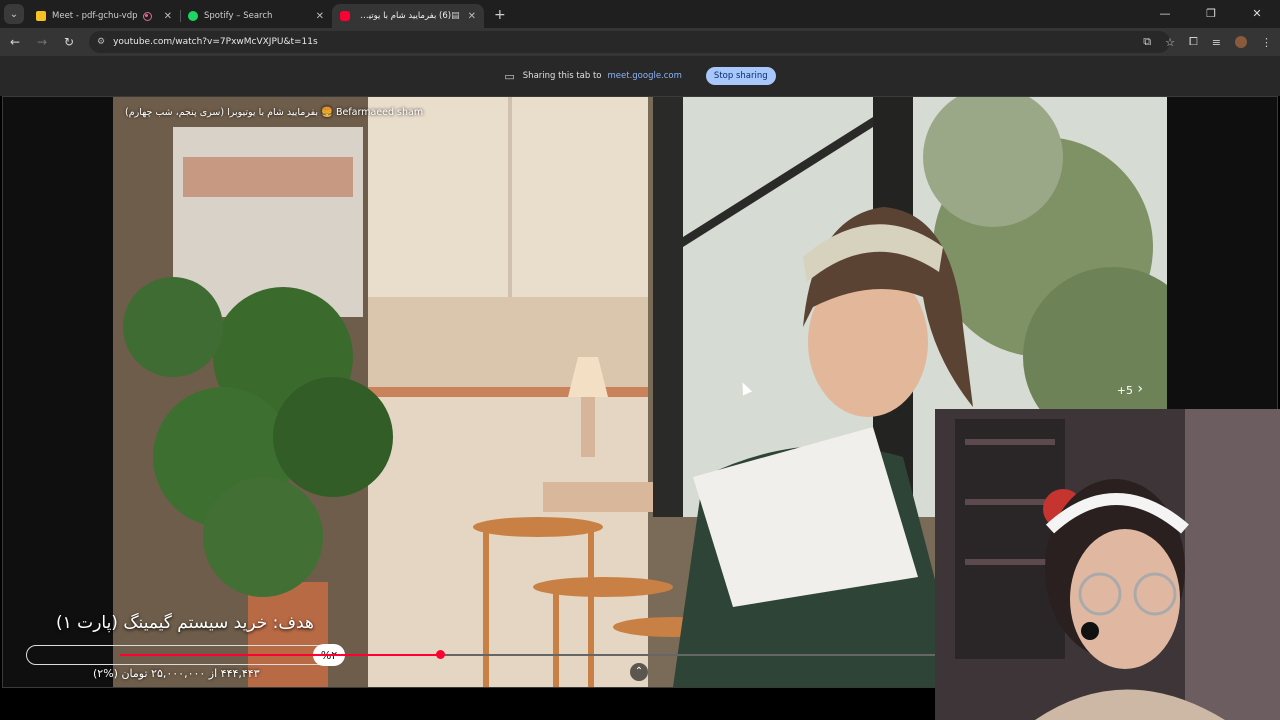  What do you see at coordinates (1266, 42) in the screenshot?
I see `menu-kebab-icon: ⋮` at bounding box center [1266, 42].